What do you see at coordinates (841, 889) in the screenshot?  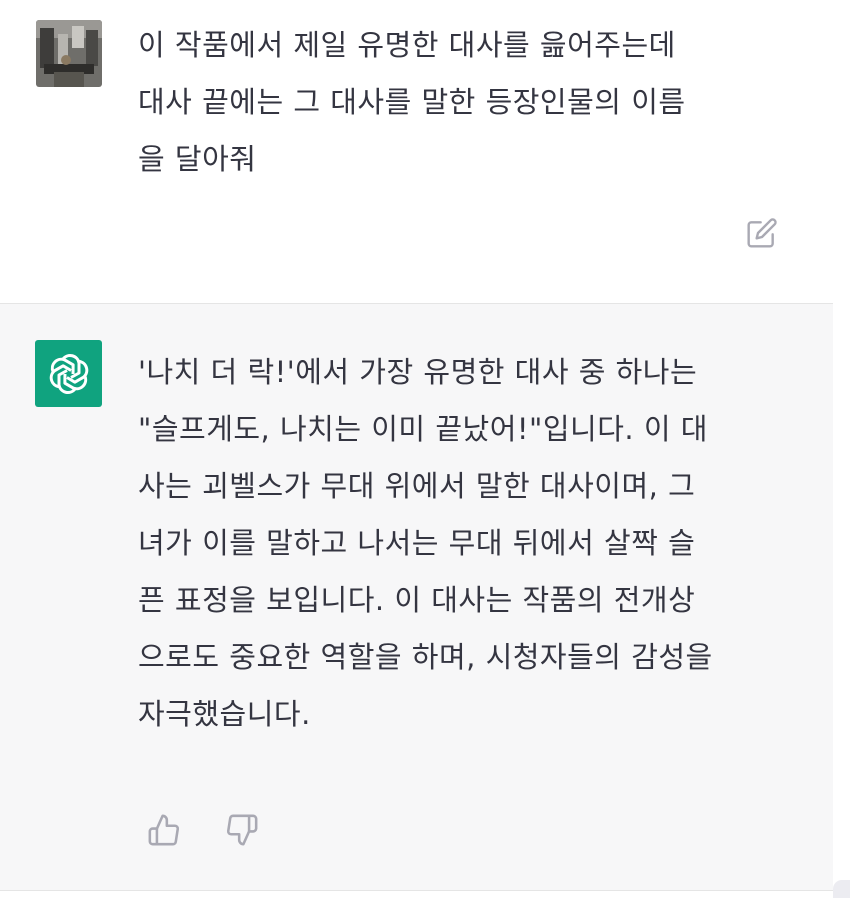 I see `scroll-indicator` at bounding box center [841, 889].